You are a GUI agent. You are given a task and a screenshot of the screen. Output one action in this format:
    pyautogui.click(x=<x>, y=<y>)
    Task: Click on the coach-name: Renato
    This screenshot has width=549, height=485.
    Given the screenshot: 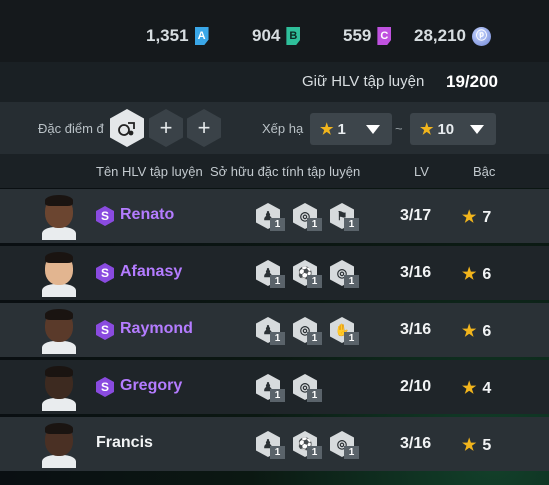 What is the action you would take?
    pyautogui.click(x=147, y=214)
    